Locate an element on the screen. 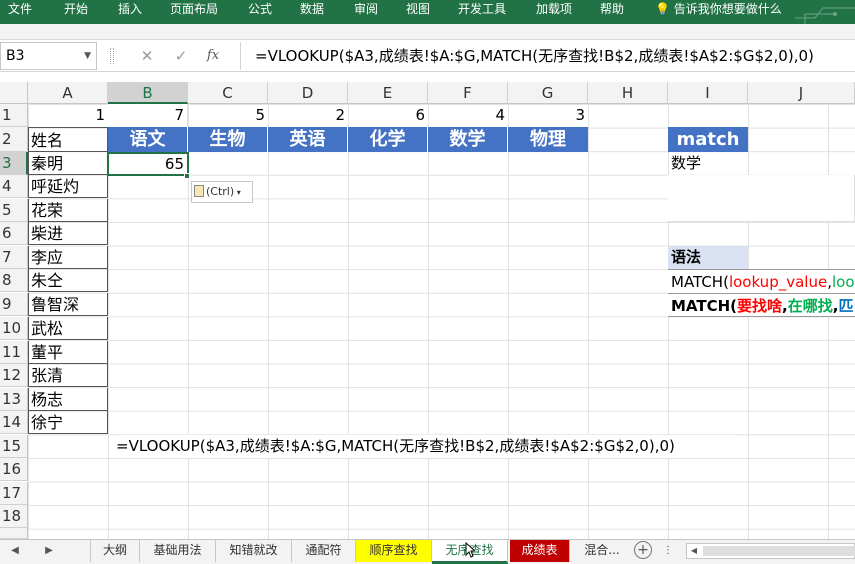 This screenshot has width=855, height=564. cell-a7-name: 李应 is located at coordinates (68, 257).